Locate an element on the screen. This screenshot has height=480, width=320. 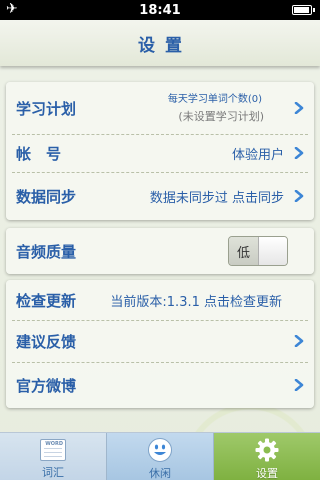
row-study-plan: 学习计划 每天学习单词个数(0) (未设置学习计划) is located at coordinates (160, 108).